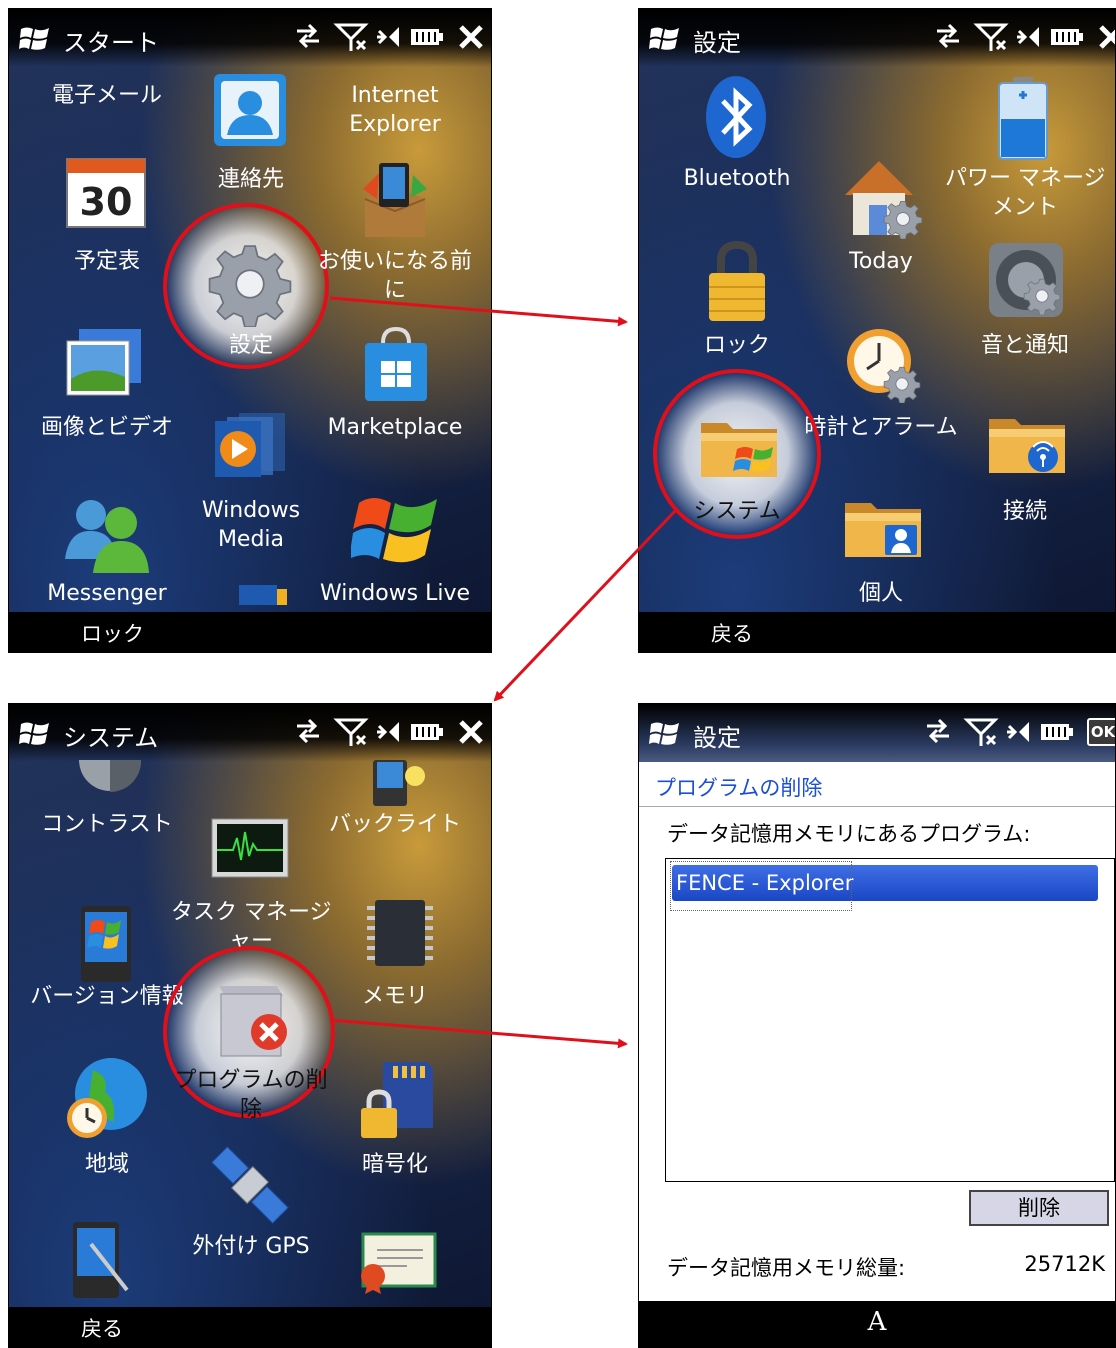 This screenshot has height=1348, width=1116. What do you see at coordinates (478, 1033) in the screenshot?
I see `arrow-remove-to-dialog` at bounding box center [478, 1033].